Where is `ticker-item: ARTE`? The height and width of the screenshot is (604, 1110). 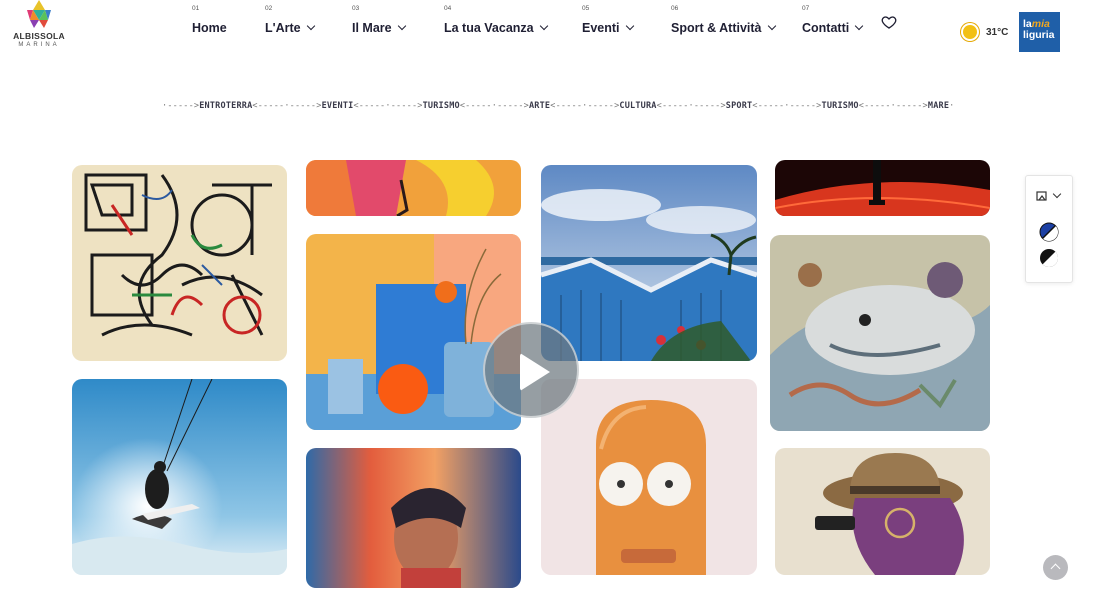 ticker-item: ARTE is located at coordinates (539, 106).